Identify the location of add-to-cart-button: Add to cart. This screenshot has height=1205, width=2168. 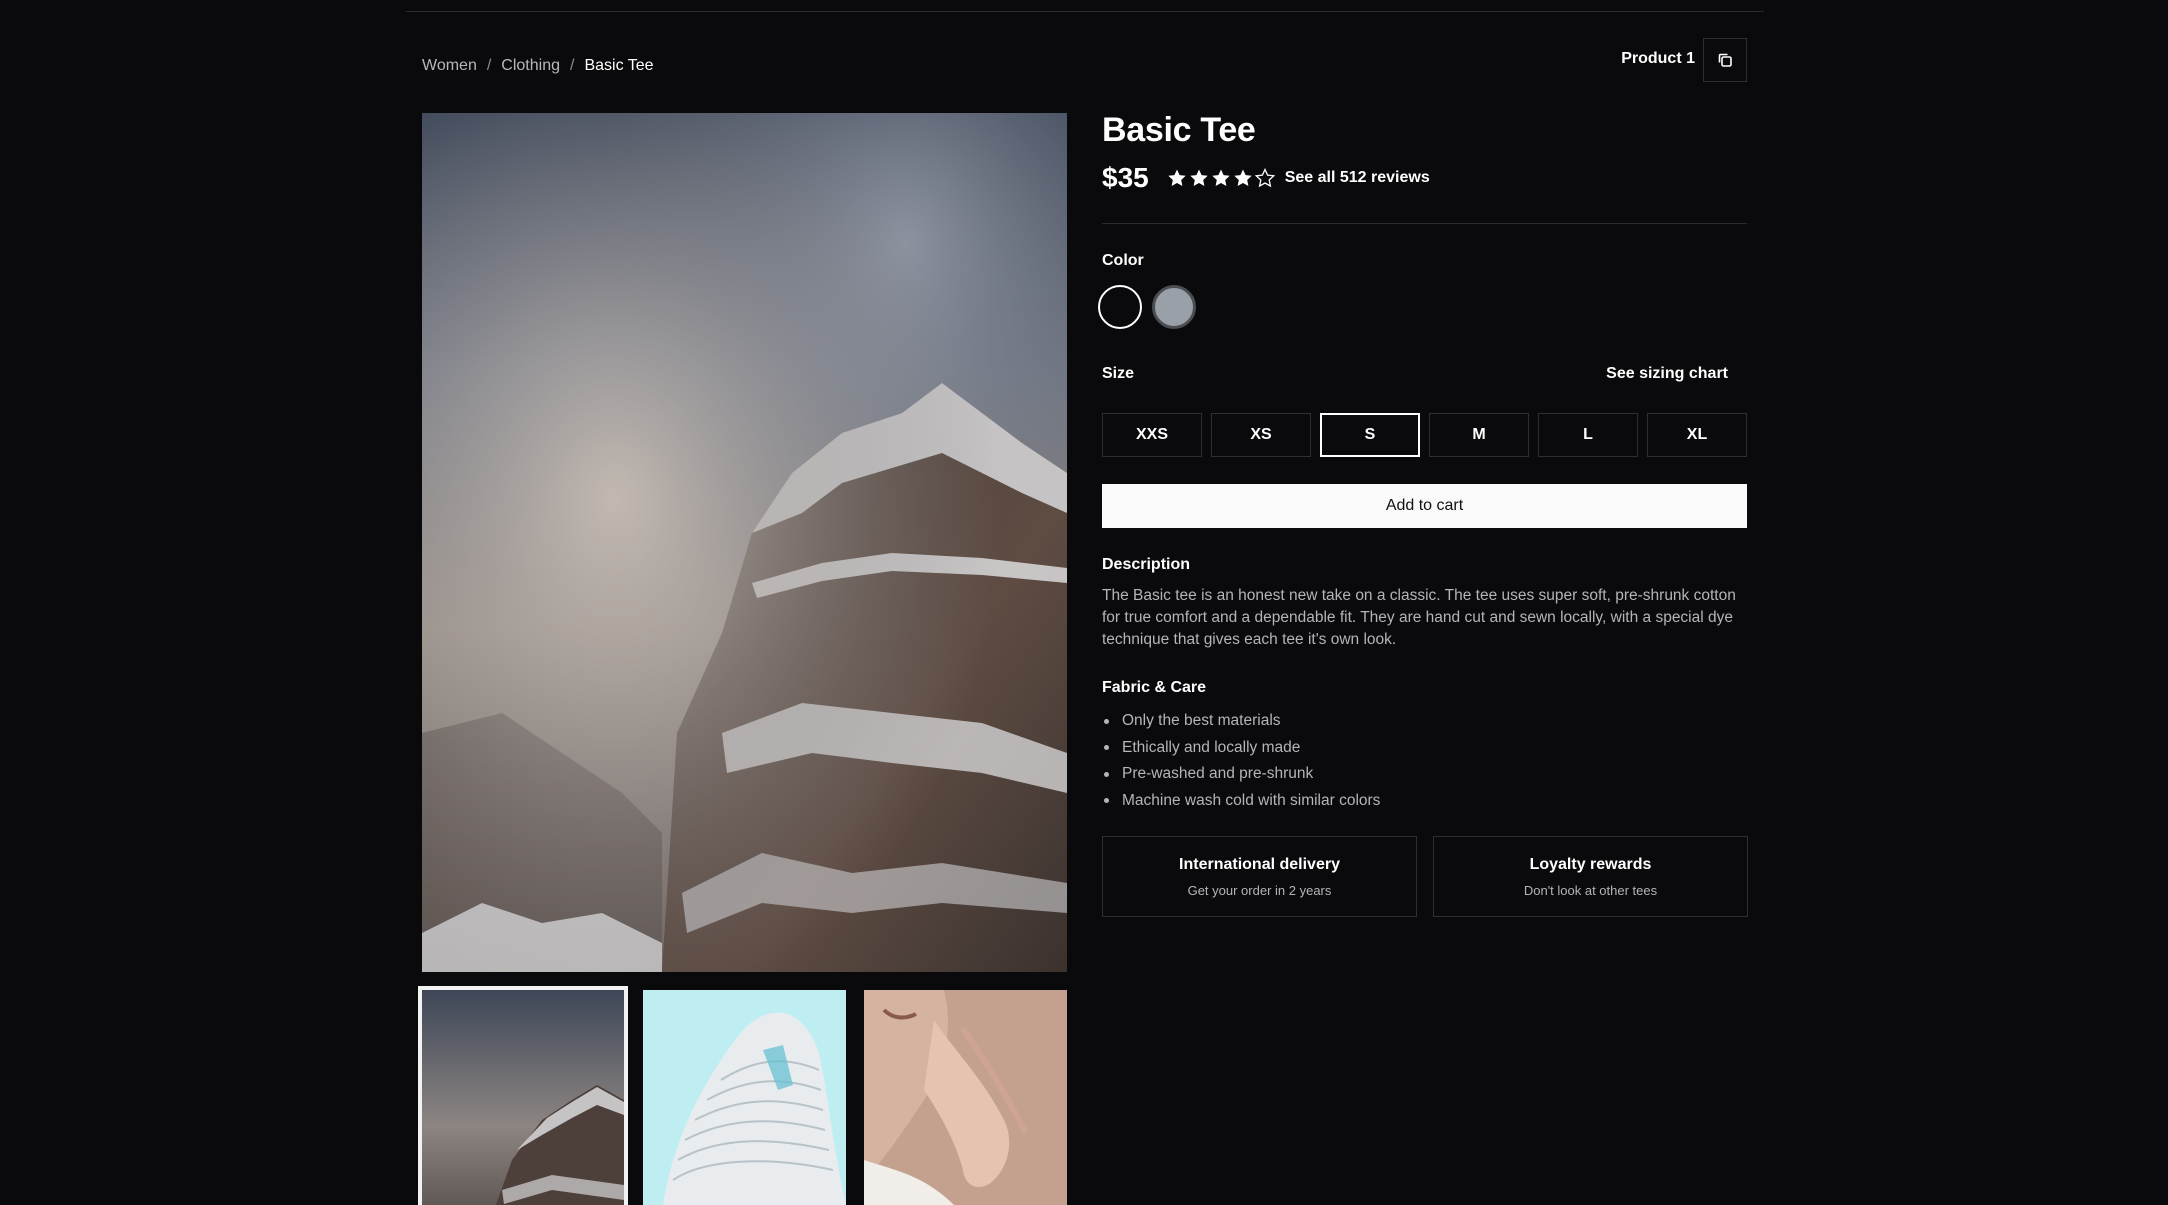
(1424, 506).